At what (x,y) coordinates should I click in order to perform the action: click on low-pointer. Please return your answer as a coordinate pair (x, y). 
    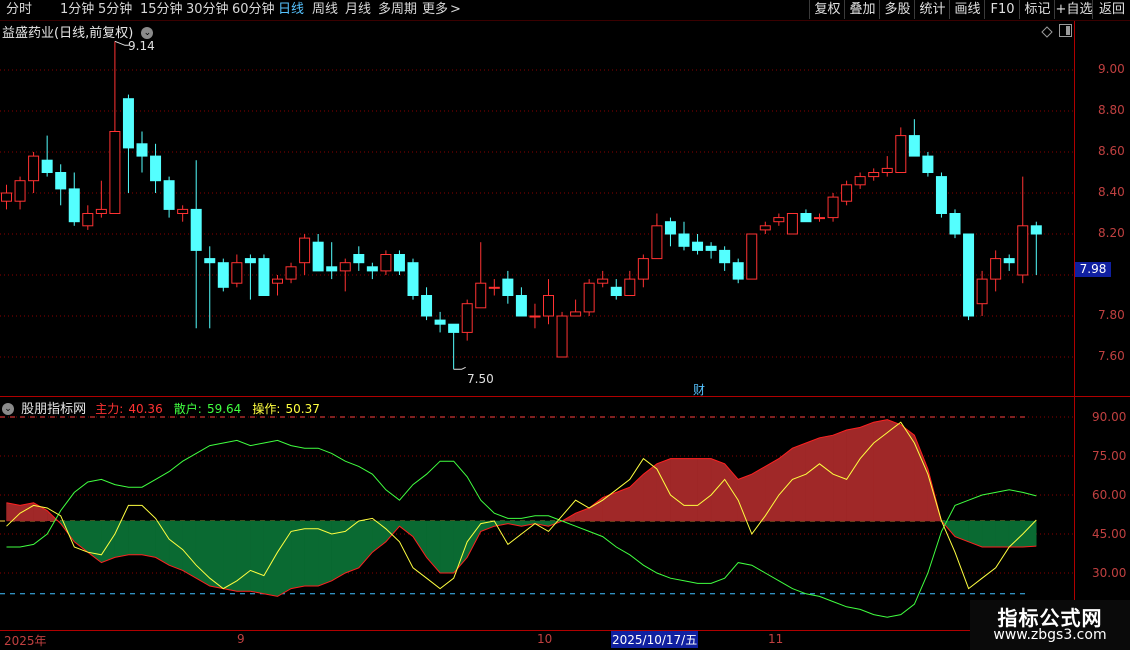
    Looking at the image, I should click on (459, 368).